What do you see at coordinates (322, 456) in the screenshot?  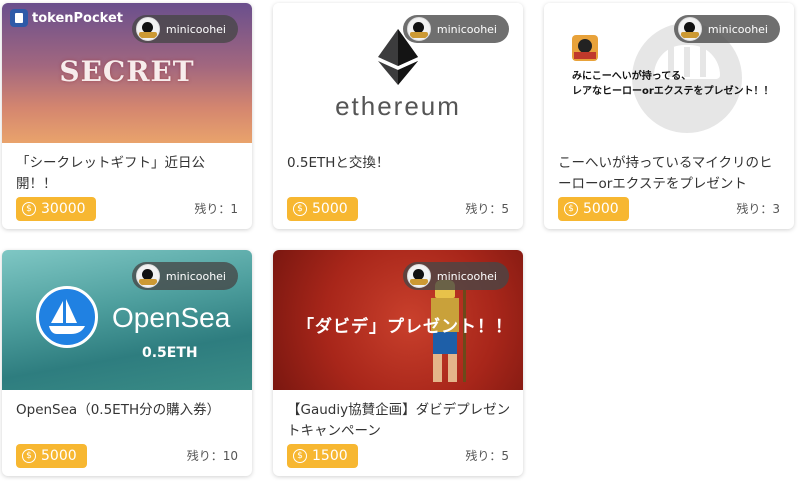 I see `price-badge: $ 1500` at bounding box center [322, 456].